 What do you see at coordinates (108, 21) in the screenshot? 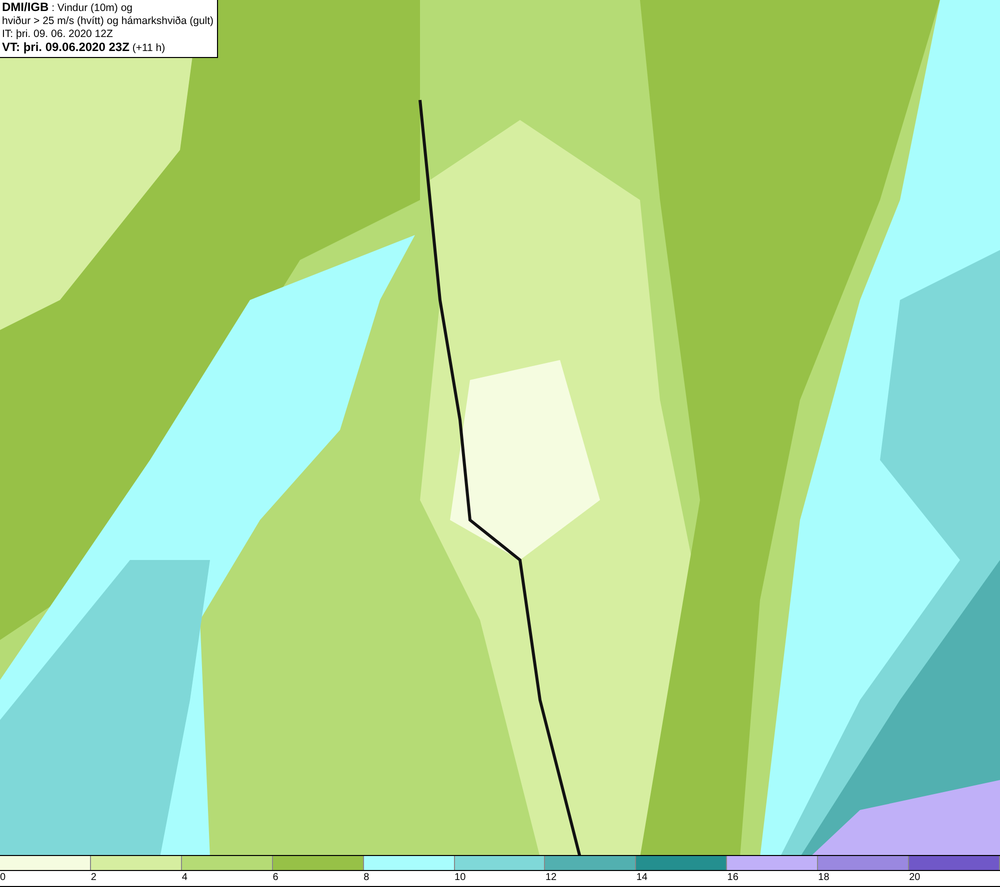
I see `info-text: hviður > 25 m/s (hvítt) og hámarkshviða (gult)` at bounding box center [108, 21].